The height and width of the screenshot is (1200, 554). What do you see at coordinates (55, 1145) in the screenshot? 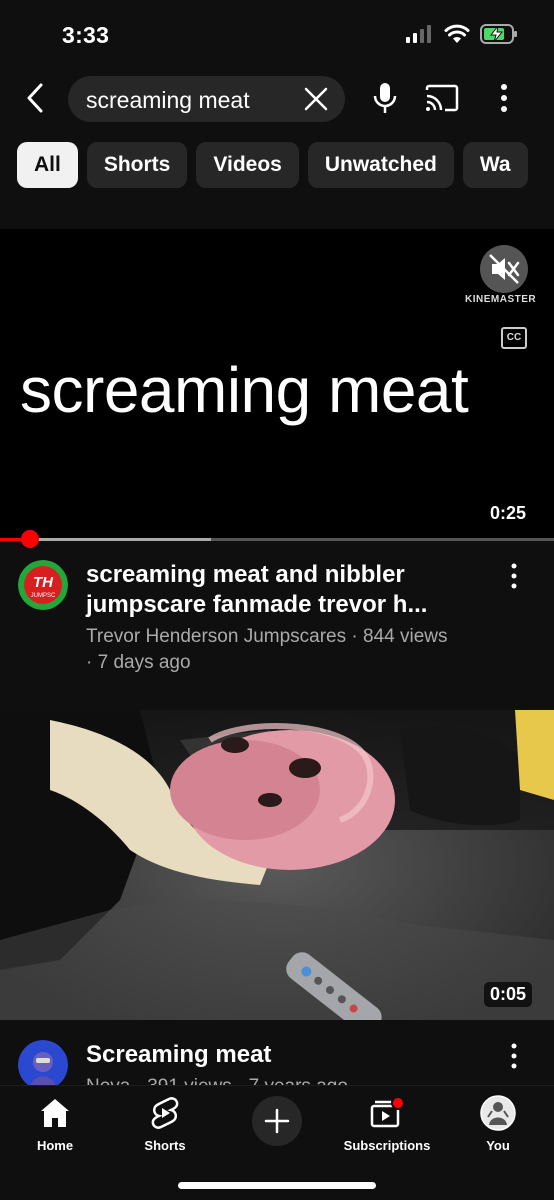
I see `nav-home-label: Home` at bounding box center [55, 1145].